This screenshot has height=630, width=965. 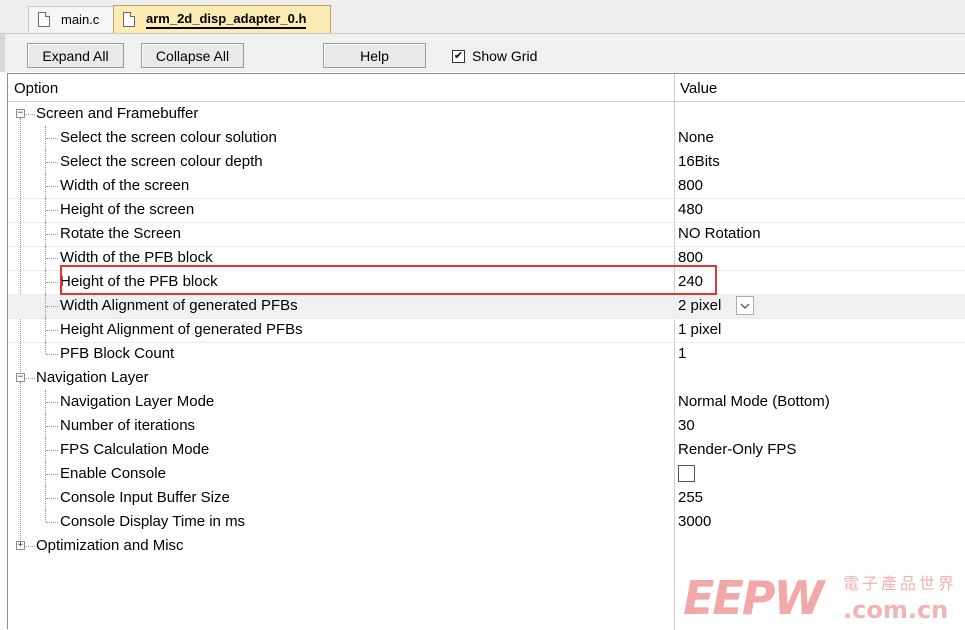 I want to click on chevron-down-icon, so click(x=745, y=306).